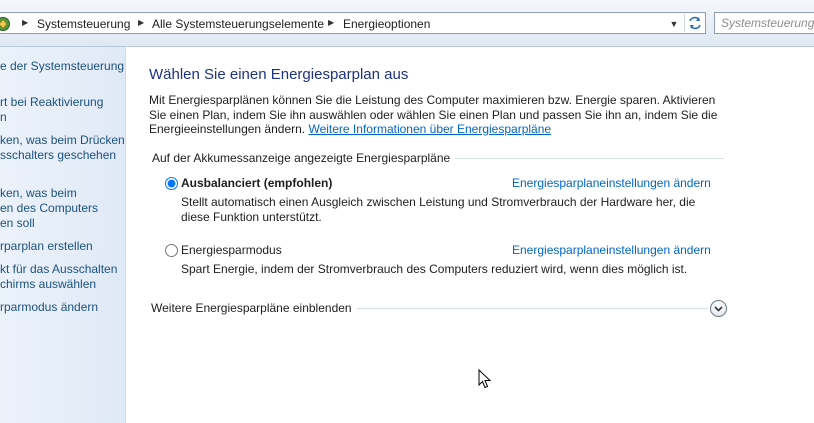 The height and width of the screenshot is (423, 814). I want to click on page-title: Wählen Sie einen Energiesparplan aus, so click(279, 74).